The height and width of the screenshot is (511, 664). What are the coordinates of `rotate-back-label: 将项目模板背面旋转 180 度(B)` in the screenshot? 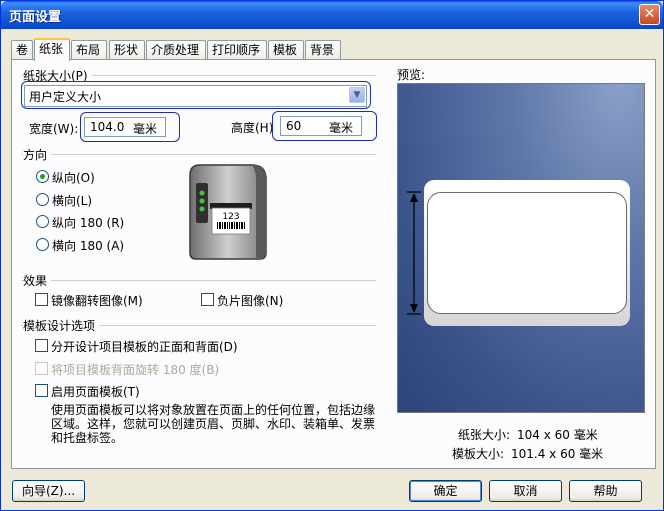 It's located at (135, 370).